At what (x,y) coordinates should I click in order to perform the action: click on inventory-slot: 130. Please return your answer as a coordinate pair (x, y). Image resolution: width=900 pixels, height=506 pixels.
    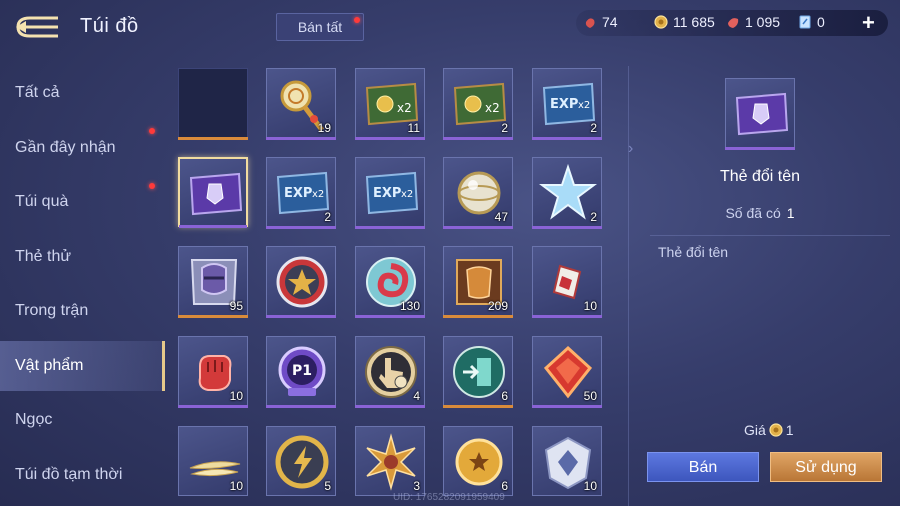
    Looking at the image, I should click on (390, 282).